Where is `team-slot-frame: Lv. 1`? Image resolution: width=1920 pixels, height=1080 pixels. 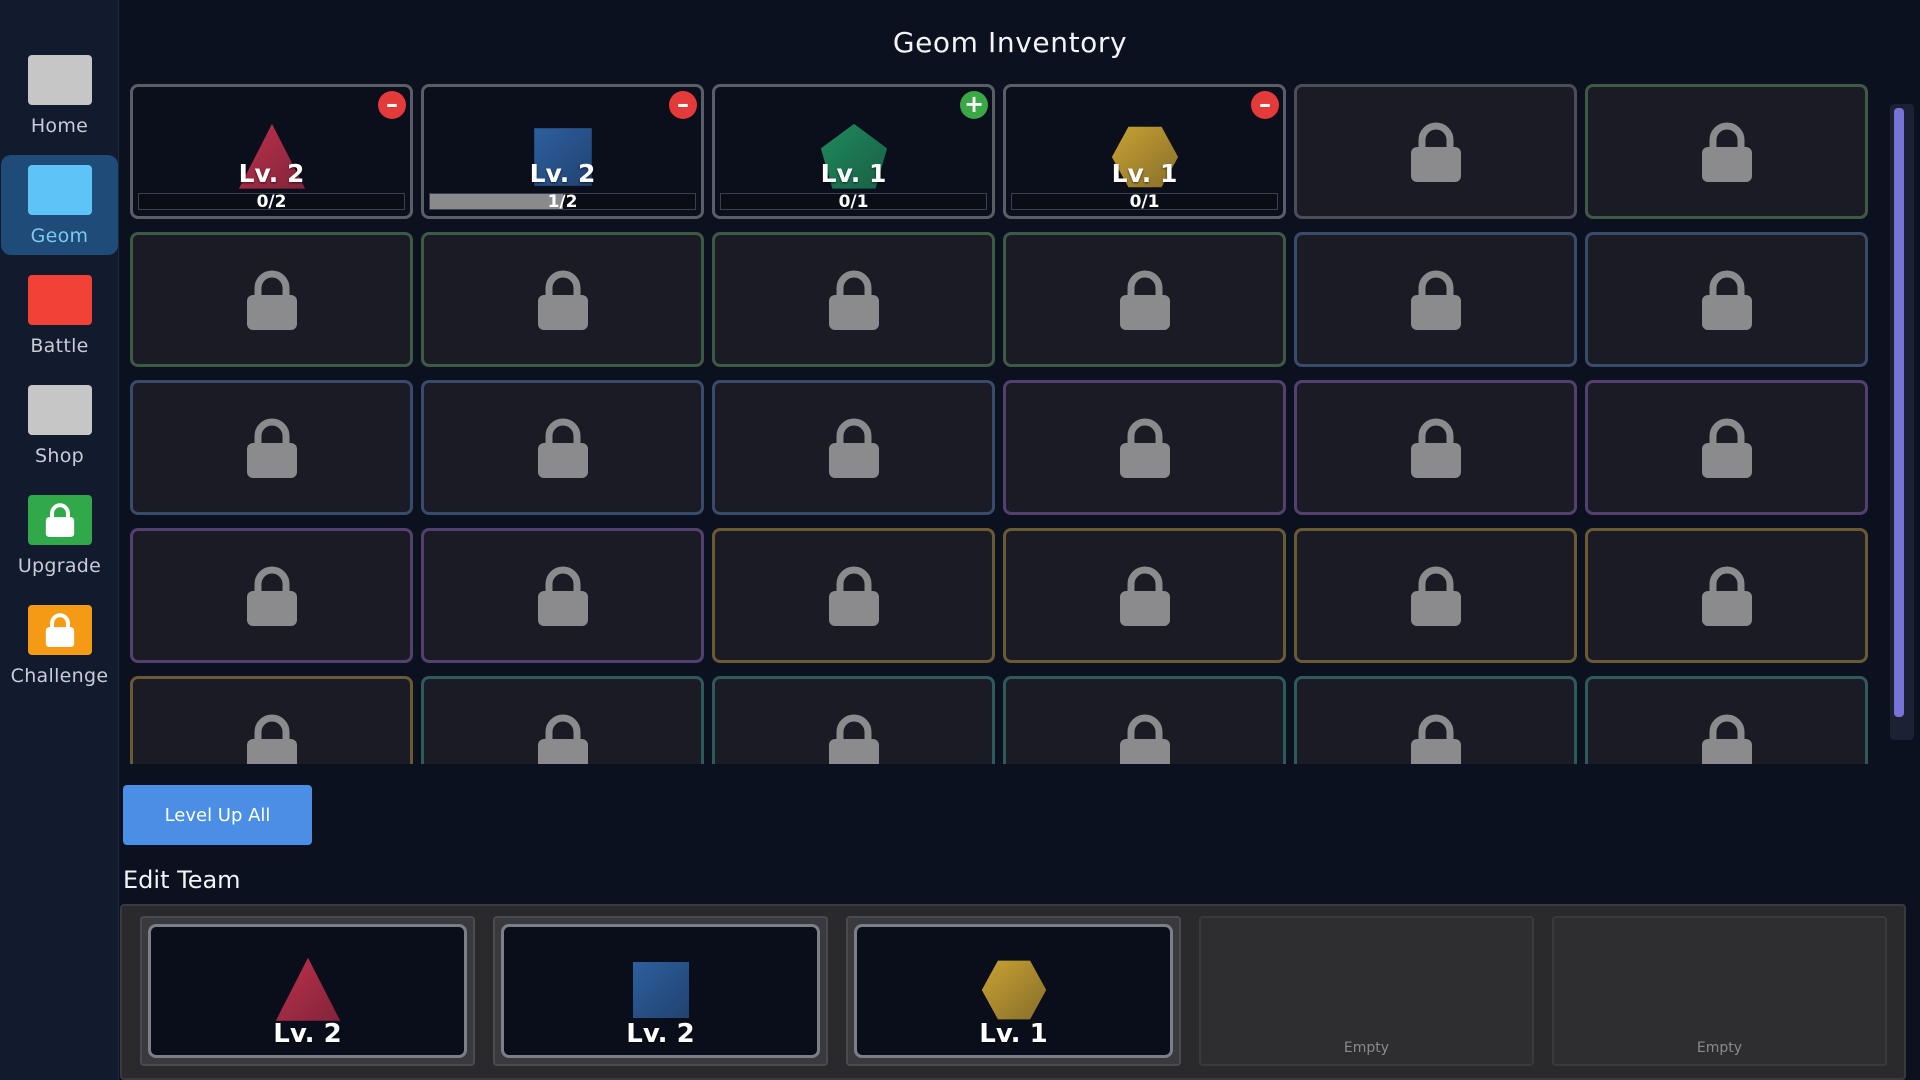 team-slot-frame: Lv. 1 is located at coordinates (1013, 991).